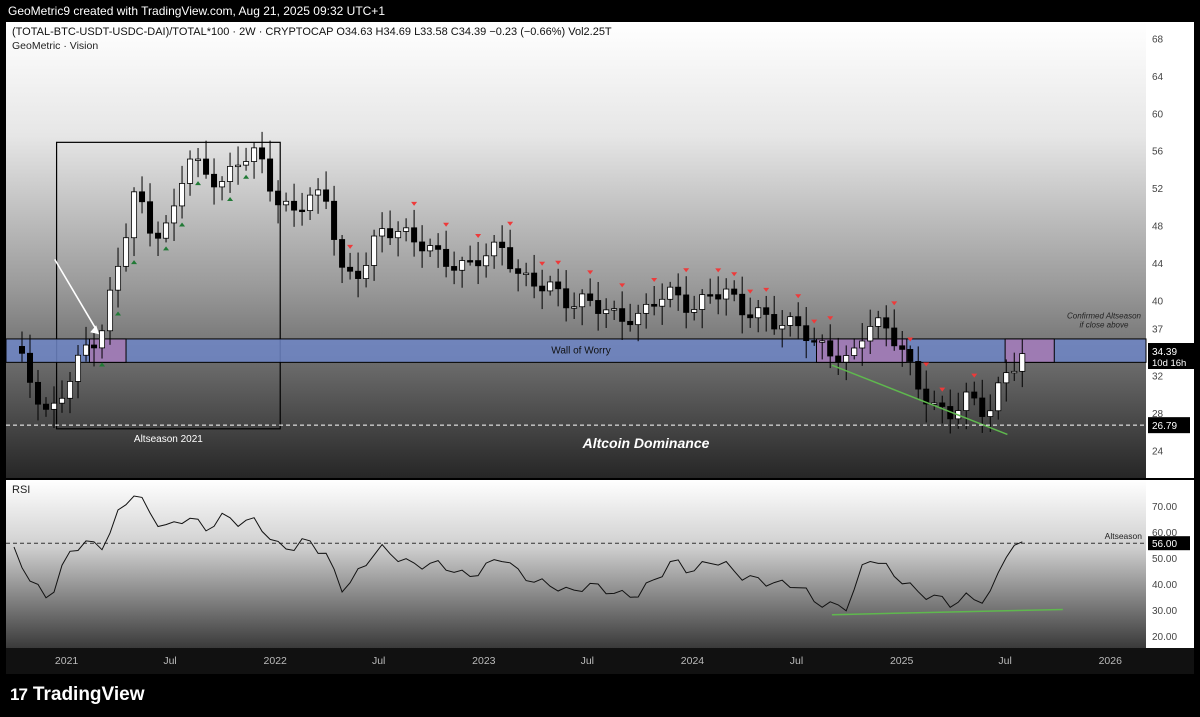 This screenshot has height=717, width=1200. I want to click on time-axis: 2021 Jul 2022 Jul 2023 Jul 2024 Jul 2025 Jul 2026, so click(600, 661).